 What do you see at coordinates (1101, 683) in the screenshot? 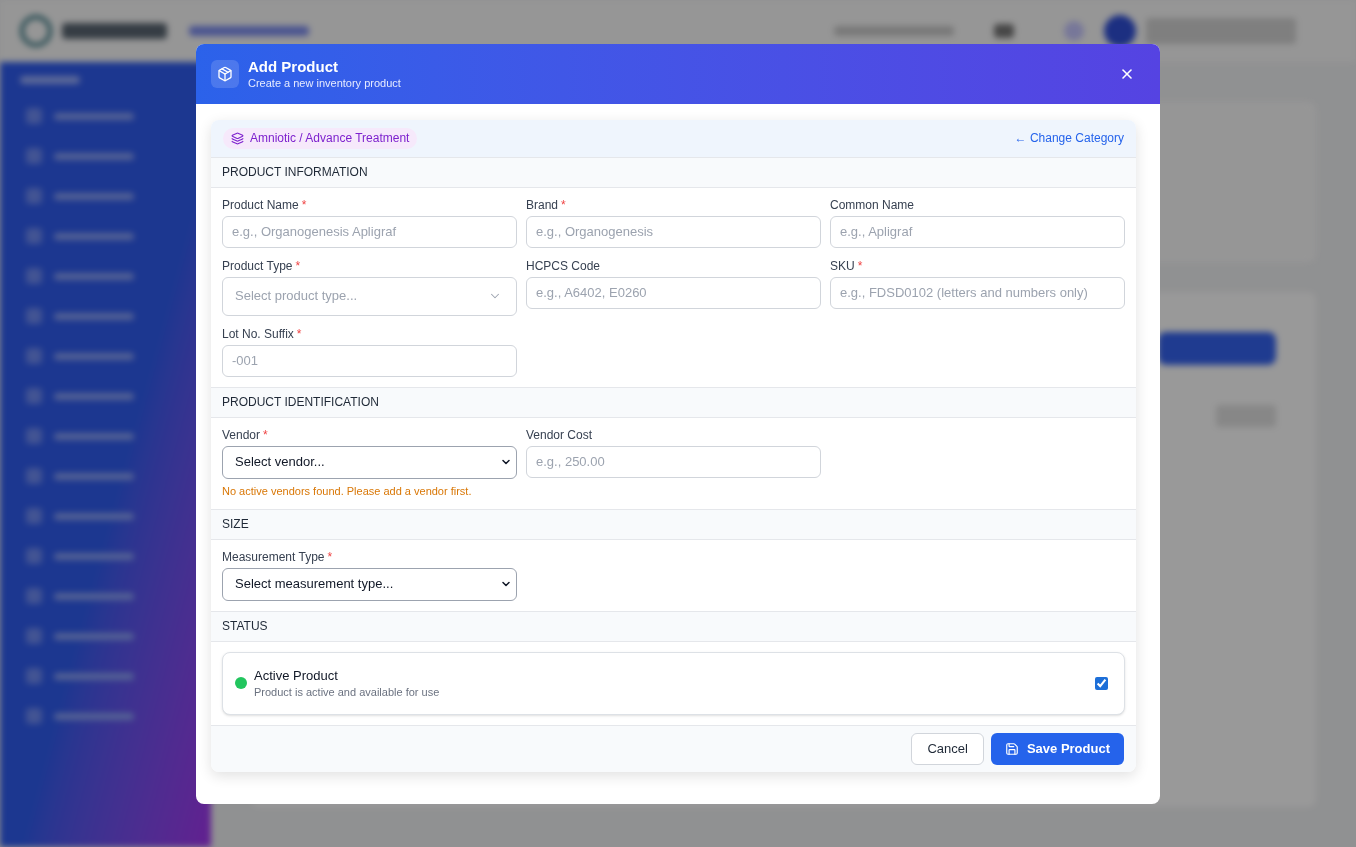
I see `active-checkbox` at bounding box center [1101, 683].